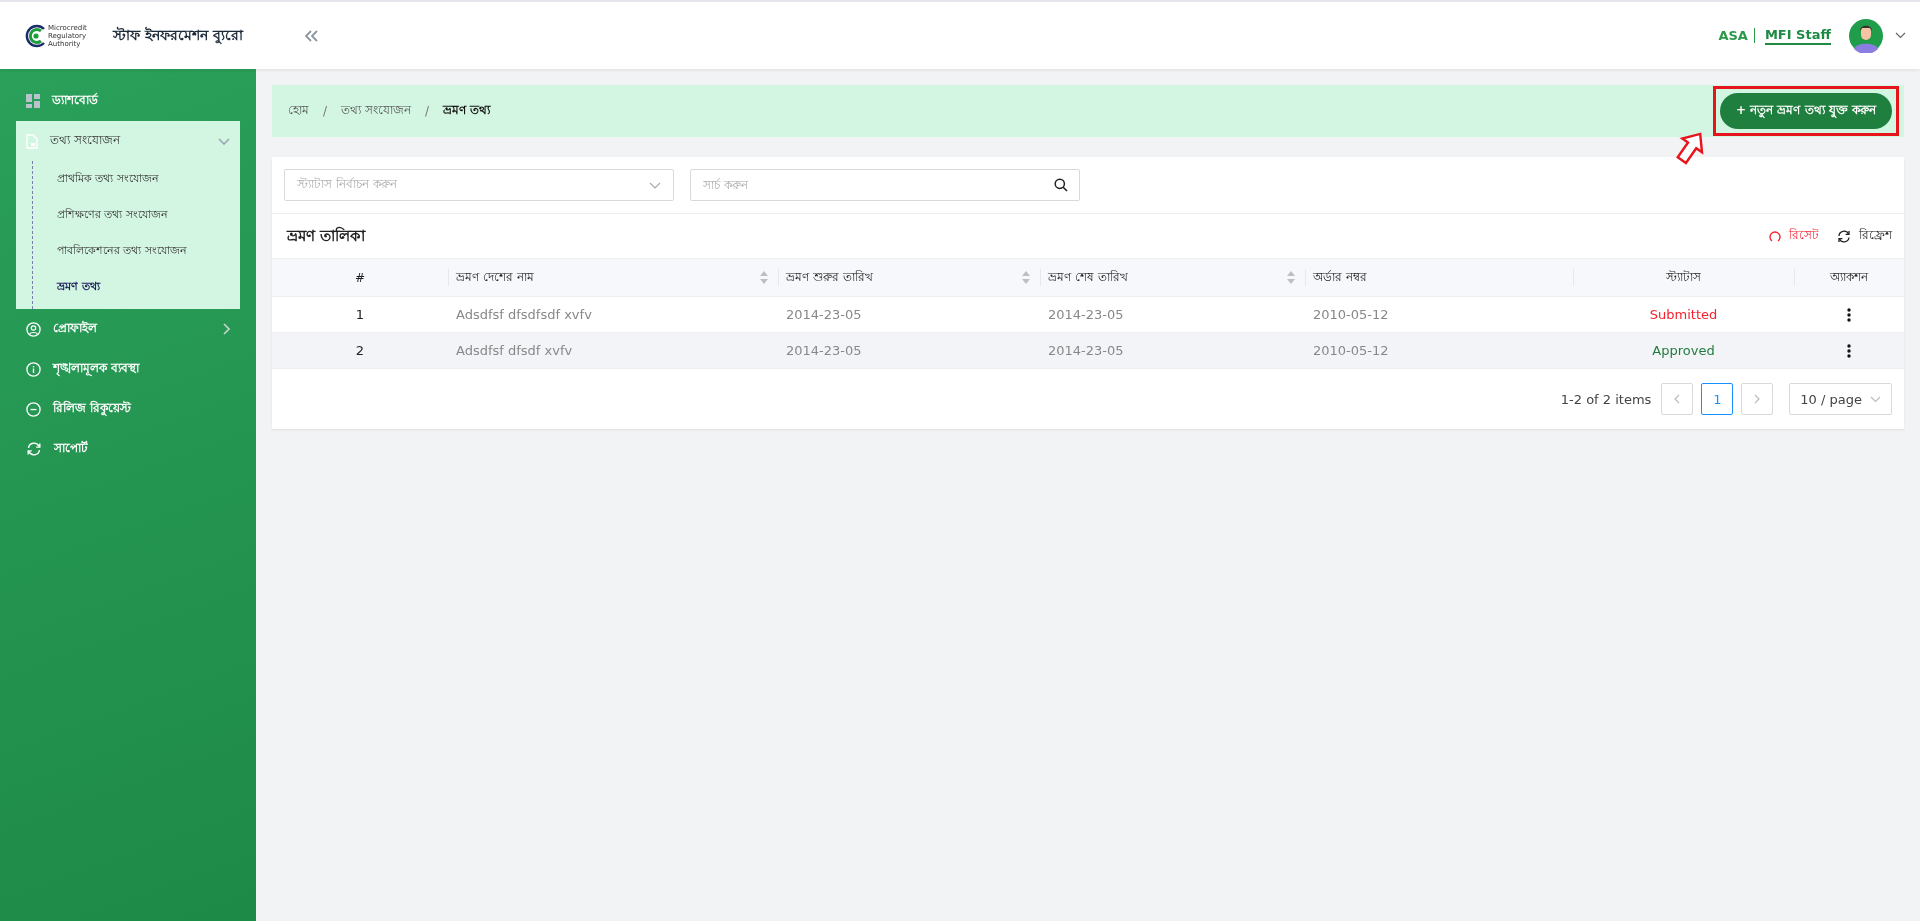 This screenshot has height=921, width=1920. What do you see at coordinates (128, 369) in the screenshot?
I see `sidebar-item: শৃঙ্খলামূলক ব্যবস্থা` at bounding box center [128, 369].